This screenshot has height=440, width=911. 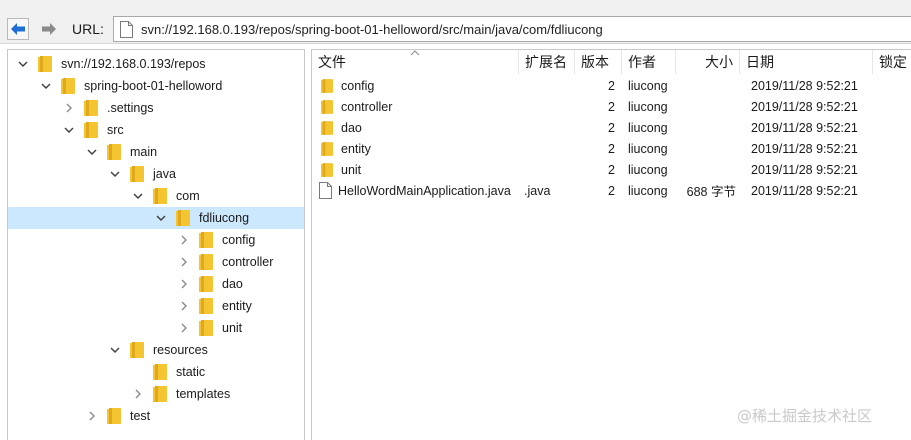 I want to click on file-row: unit 2 liucong 2019/11/28 9:52:21, so click(x=611, y=169).